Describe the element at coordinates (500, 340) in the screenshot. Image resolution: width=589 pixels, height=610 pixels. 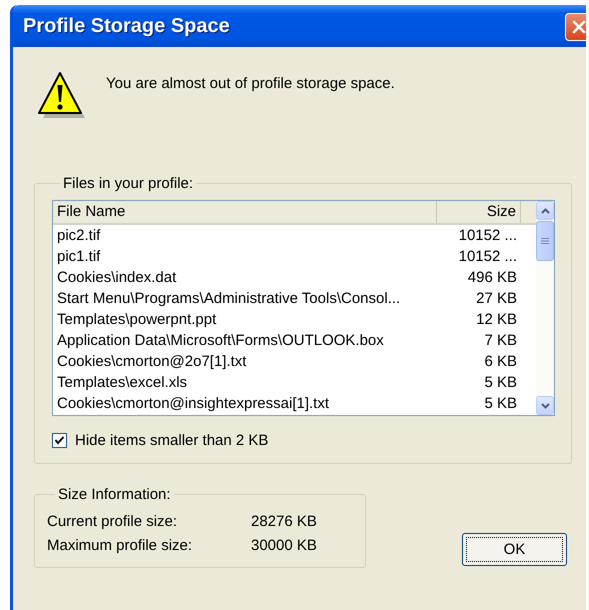
I see `file-size-cell-text: 7 KB` at that location.